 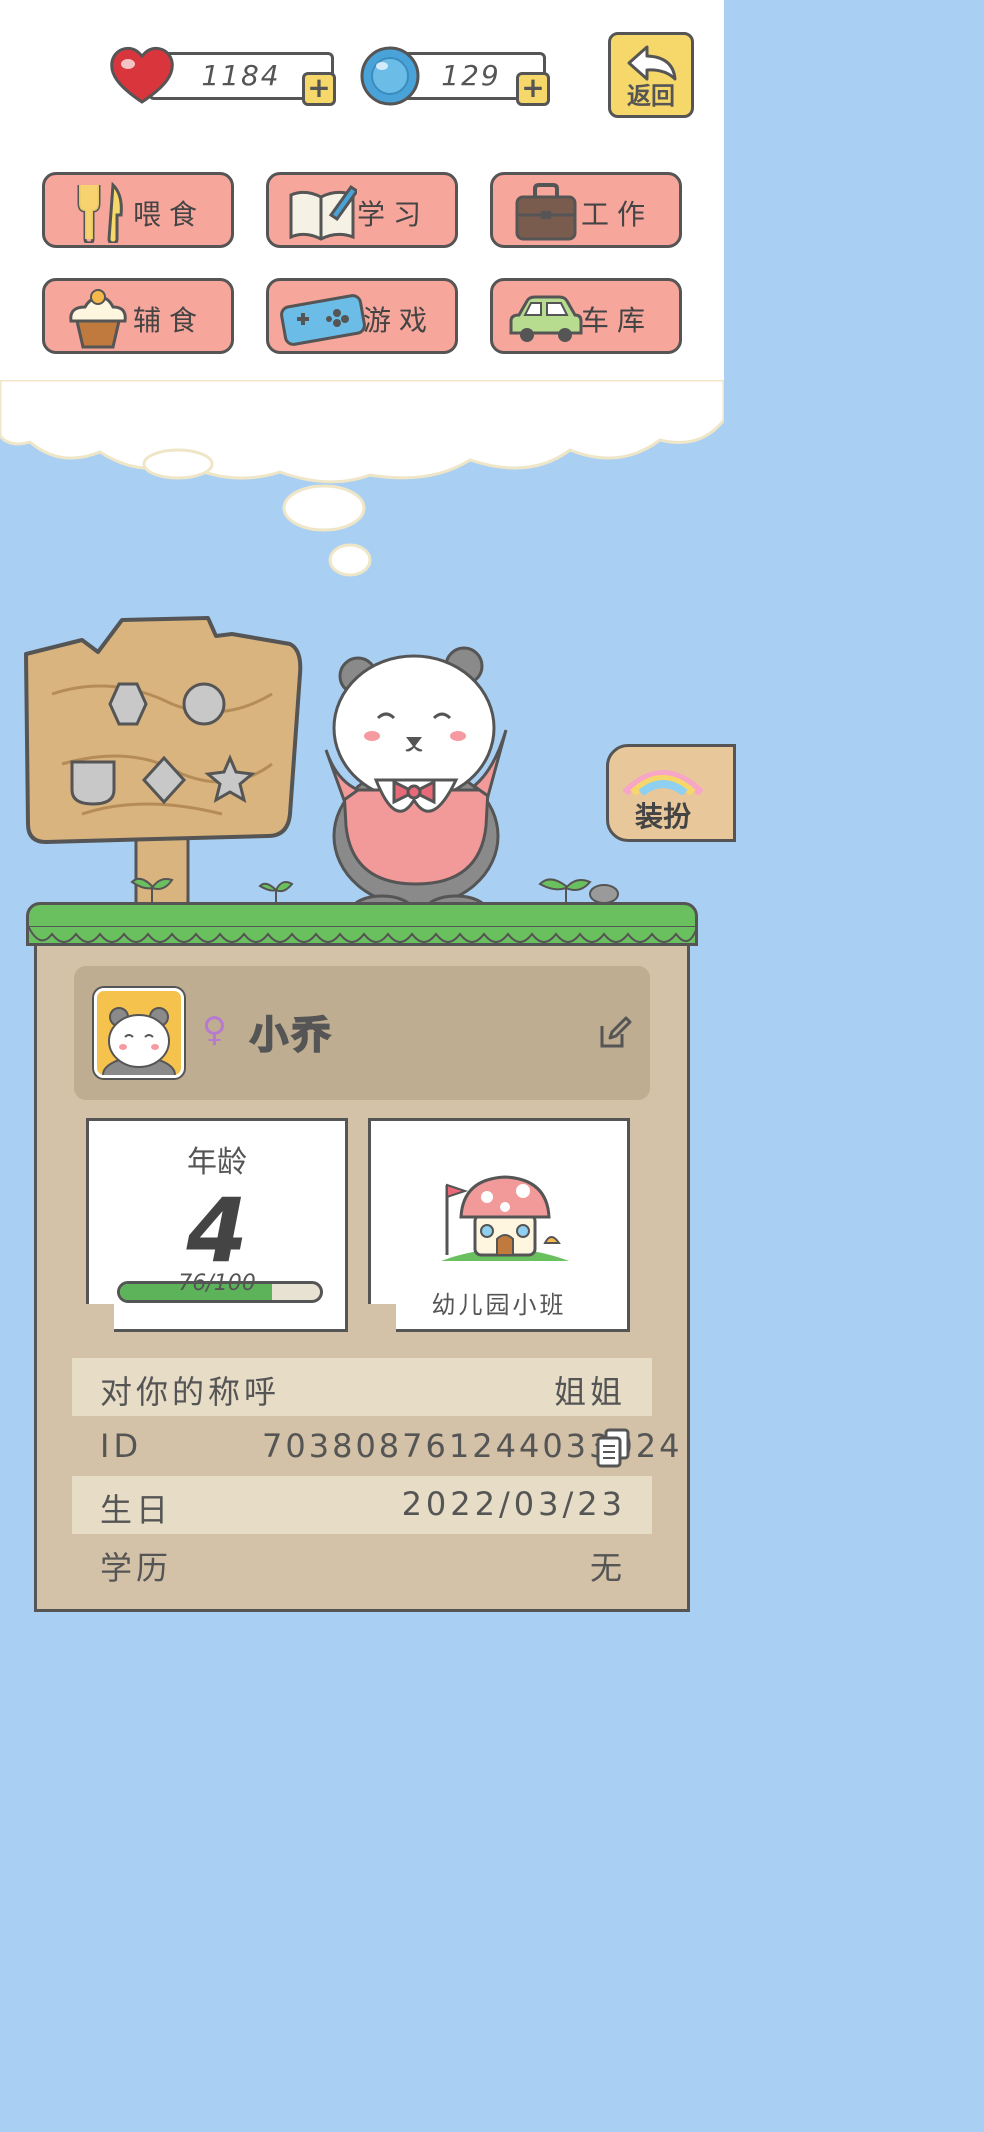 I want to click on age-title: 年龄, so click(x=217, y=1162).